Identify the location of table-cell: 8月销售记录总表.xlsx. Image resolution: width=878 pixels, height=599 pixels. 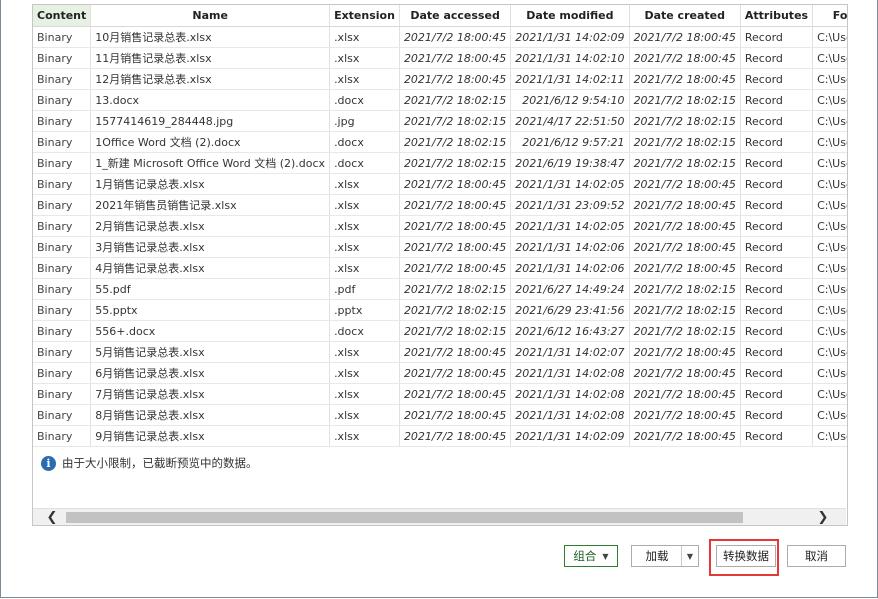
(210, 415).